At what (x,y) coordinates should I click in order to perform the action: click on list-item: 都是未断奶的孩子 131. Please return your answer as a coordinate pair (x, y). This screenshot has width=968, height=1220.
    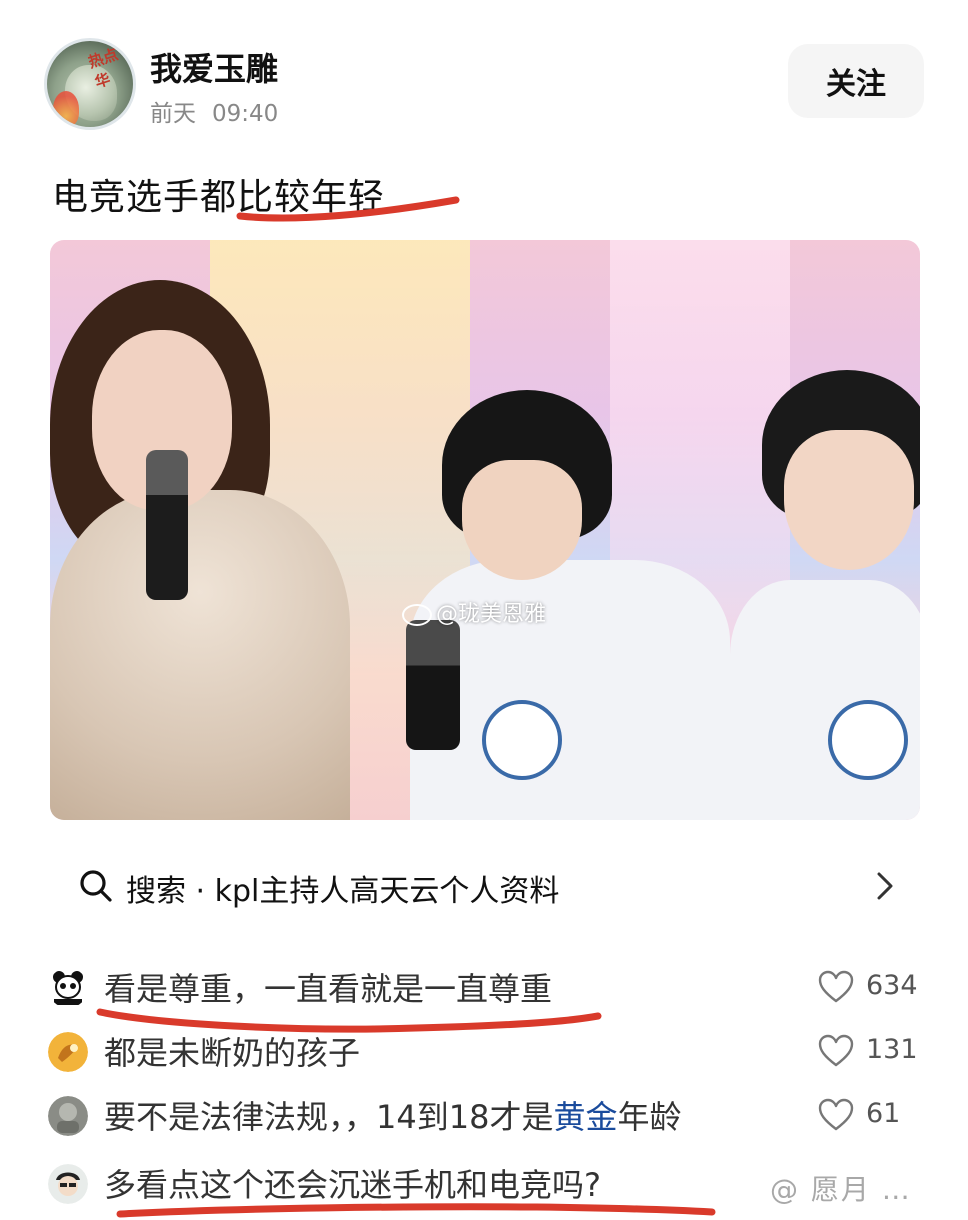
    Looking at the image, I should click on (484, 1053).